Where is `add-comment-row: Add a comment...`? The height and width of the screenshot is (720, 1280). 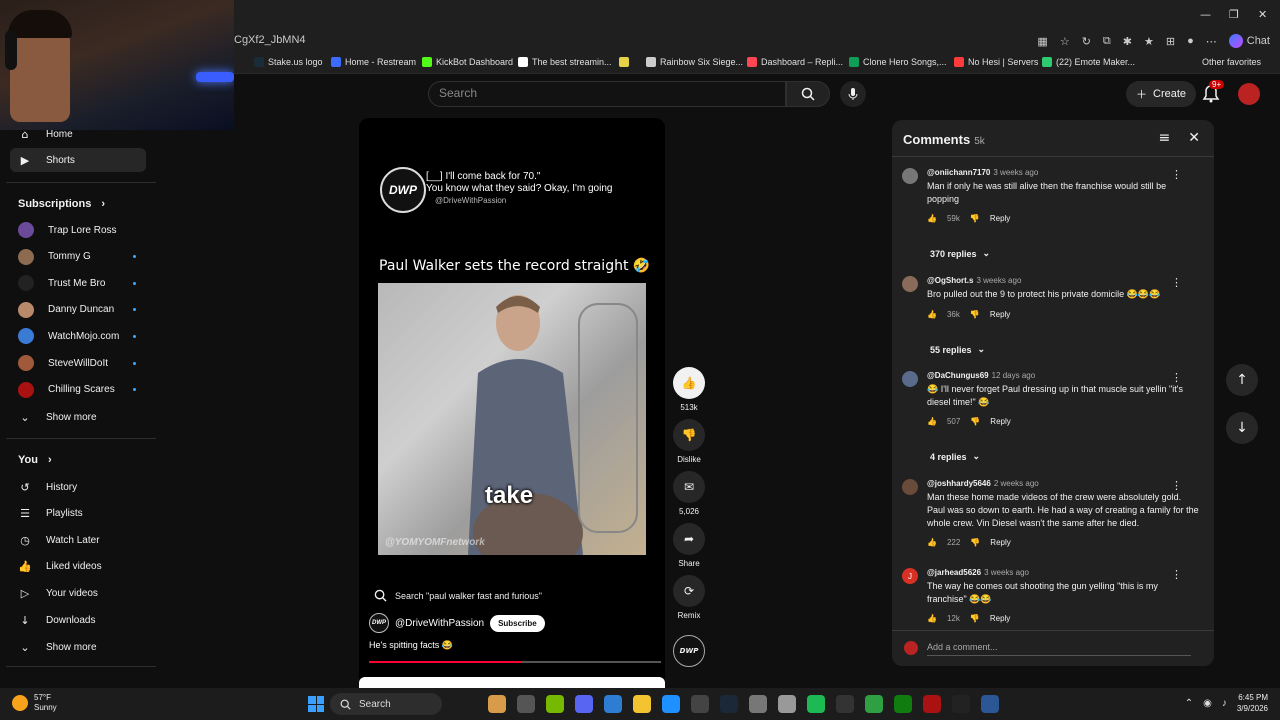
add-comment-row: Add a comment... is located at coordinates (1053, 648).